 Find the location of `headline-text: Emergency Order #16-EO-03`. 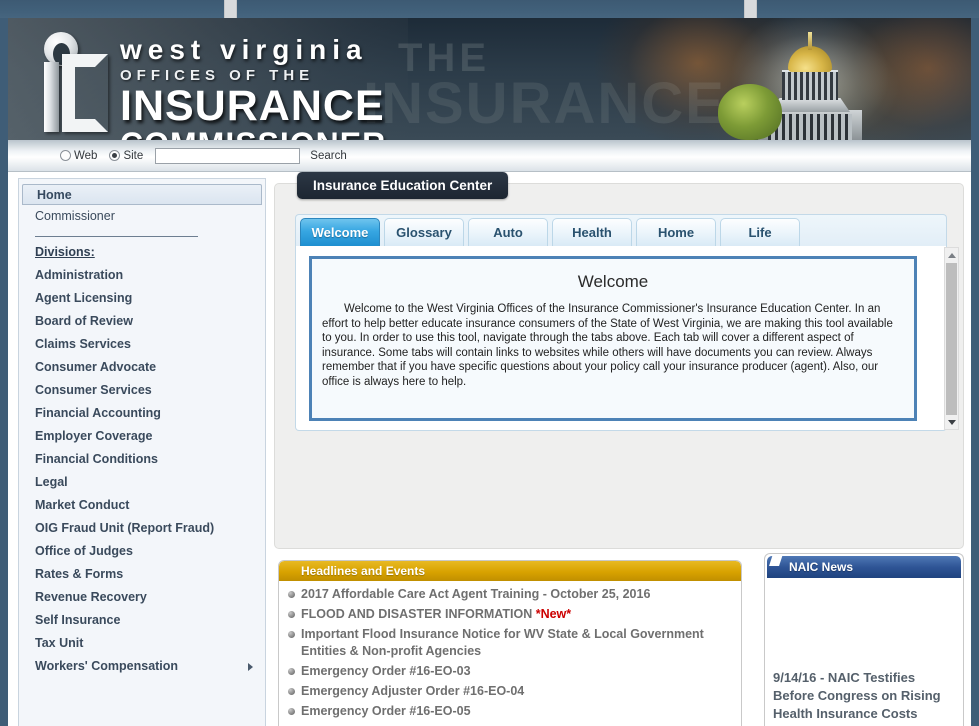

headline-text: Emergency Order #16-EO-03 is located at coordinates (386, 671).